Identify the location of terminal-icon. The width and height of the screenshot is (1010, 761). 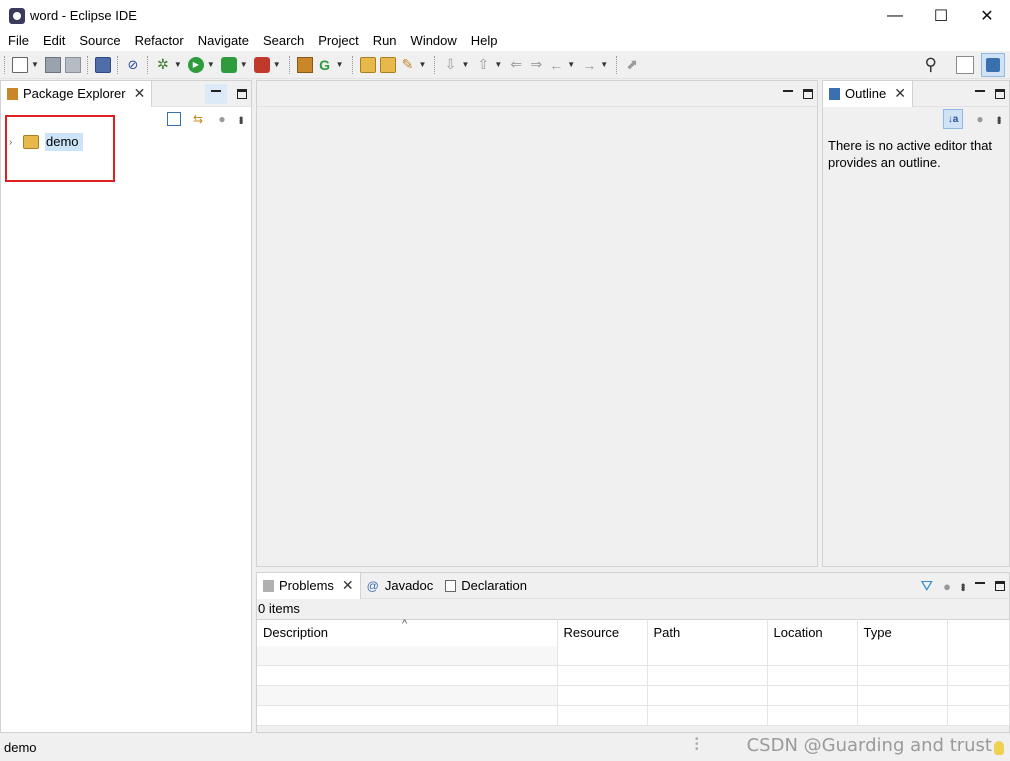
(102, 64).